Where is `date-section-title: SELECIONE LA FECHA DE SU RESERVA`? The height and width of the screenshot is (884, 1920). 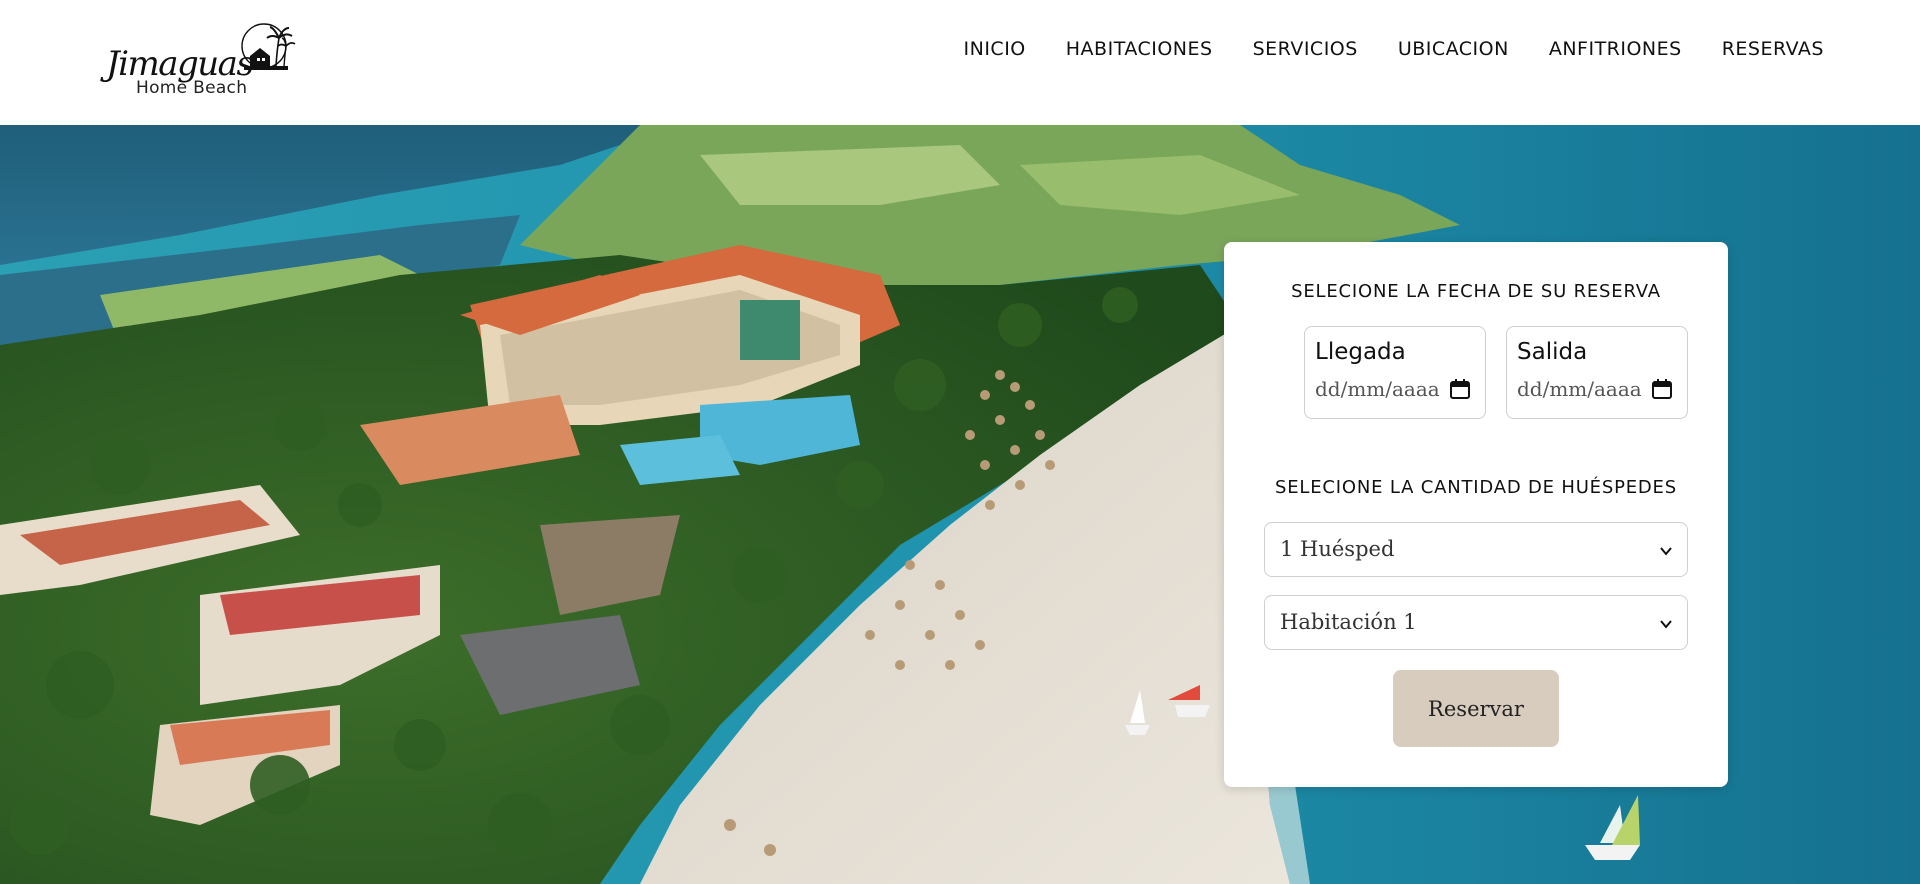
date-section-title: SELECIONE LA FECHA DE SU RESERVA is located at coordinates (1476, 291).